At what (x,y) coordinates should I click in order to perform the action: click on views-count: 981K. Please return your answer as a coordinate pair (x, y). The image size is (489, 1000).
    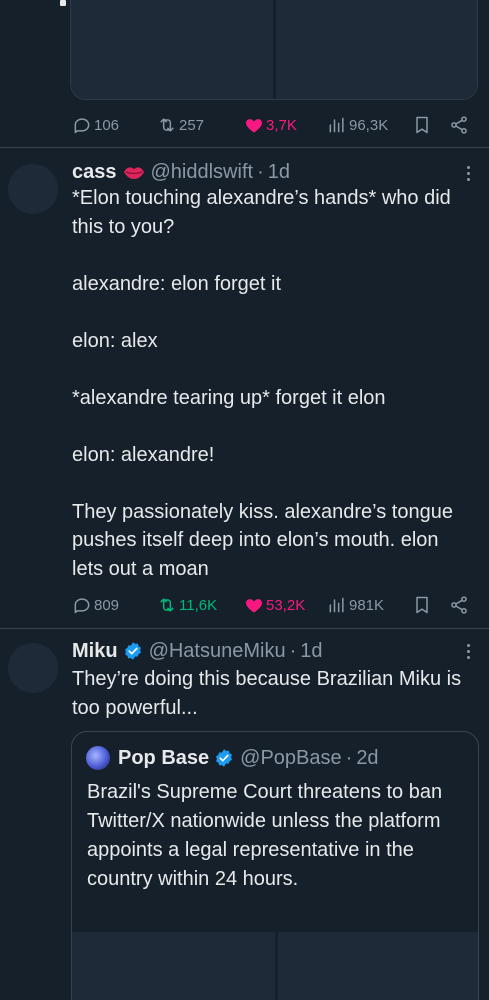
    Looking at the image, I should click on (367, 605).